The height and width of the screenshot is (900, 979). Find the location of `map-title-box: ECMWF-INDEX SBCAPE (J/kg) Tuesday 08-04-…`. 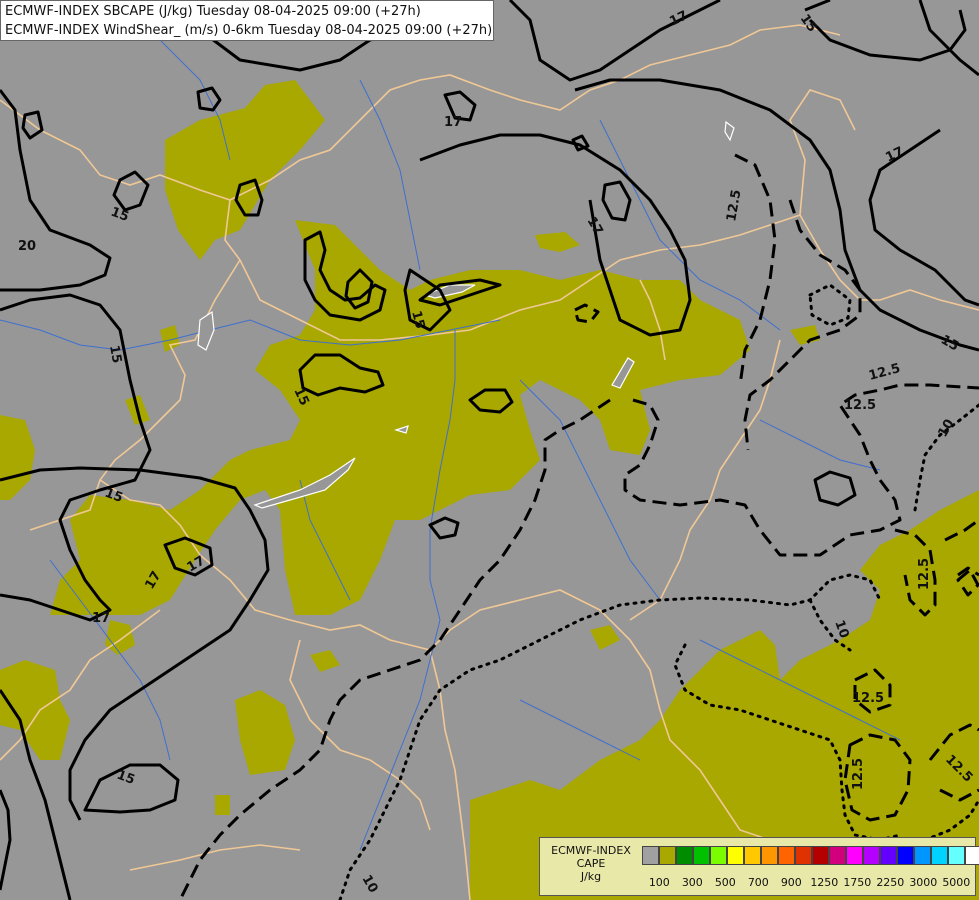

map-title-box: ECMWF-INDEX SBCAPE (J/kg) Tuesday 08-04-… is located at coordinates (247, 20).